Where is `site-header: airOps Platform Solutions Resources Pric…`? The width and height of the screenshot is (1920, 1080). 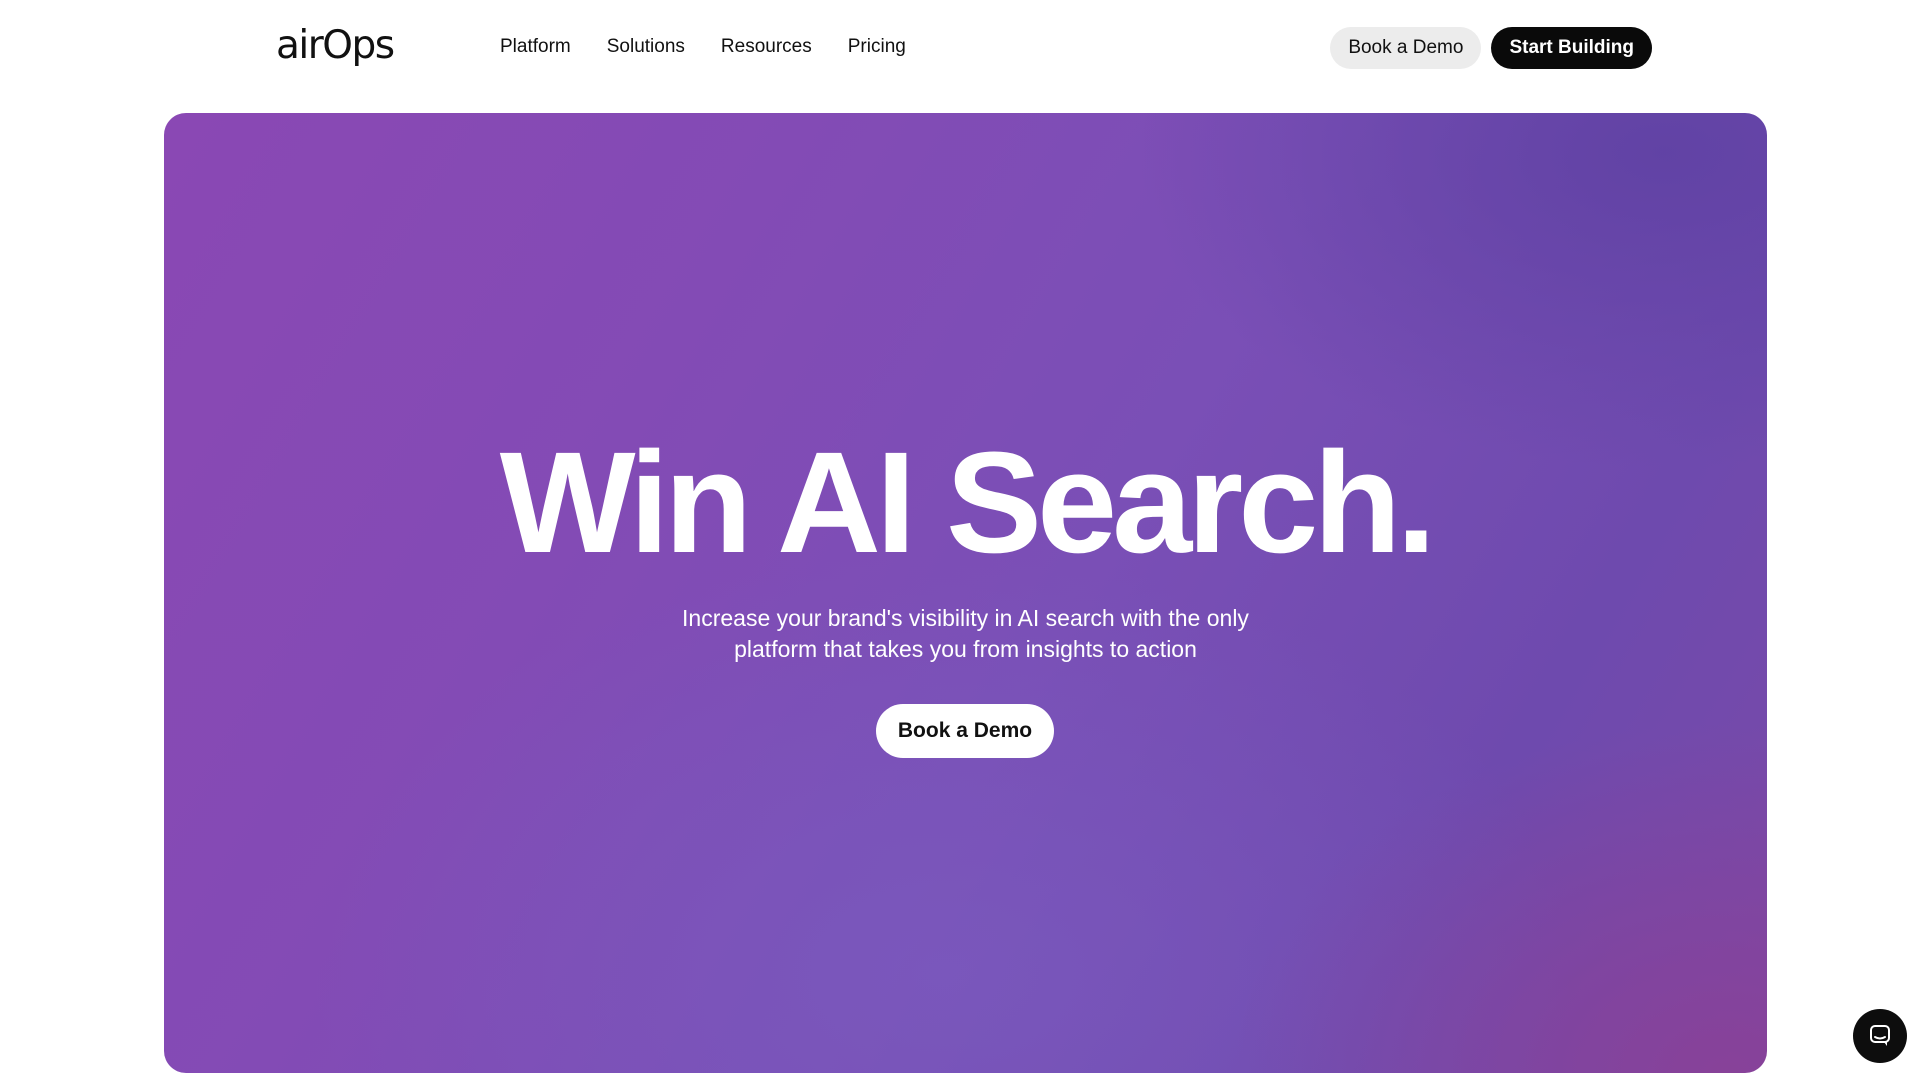
site-header: airOps Platform Solutions Resources Pric… is located at coordinates (960, 48).